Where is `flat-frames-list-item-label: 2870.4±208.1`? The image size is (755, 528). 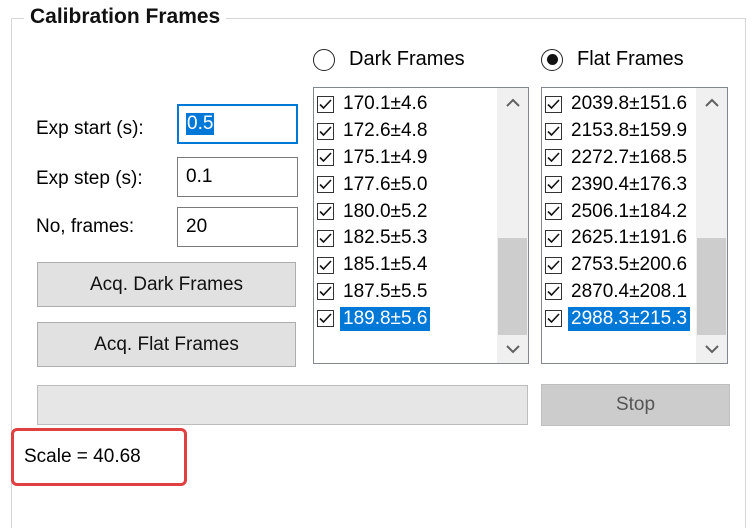 flat-frames-list-item-label: 2870.4±208.1 is located at coordinates (629, 291).